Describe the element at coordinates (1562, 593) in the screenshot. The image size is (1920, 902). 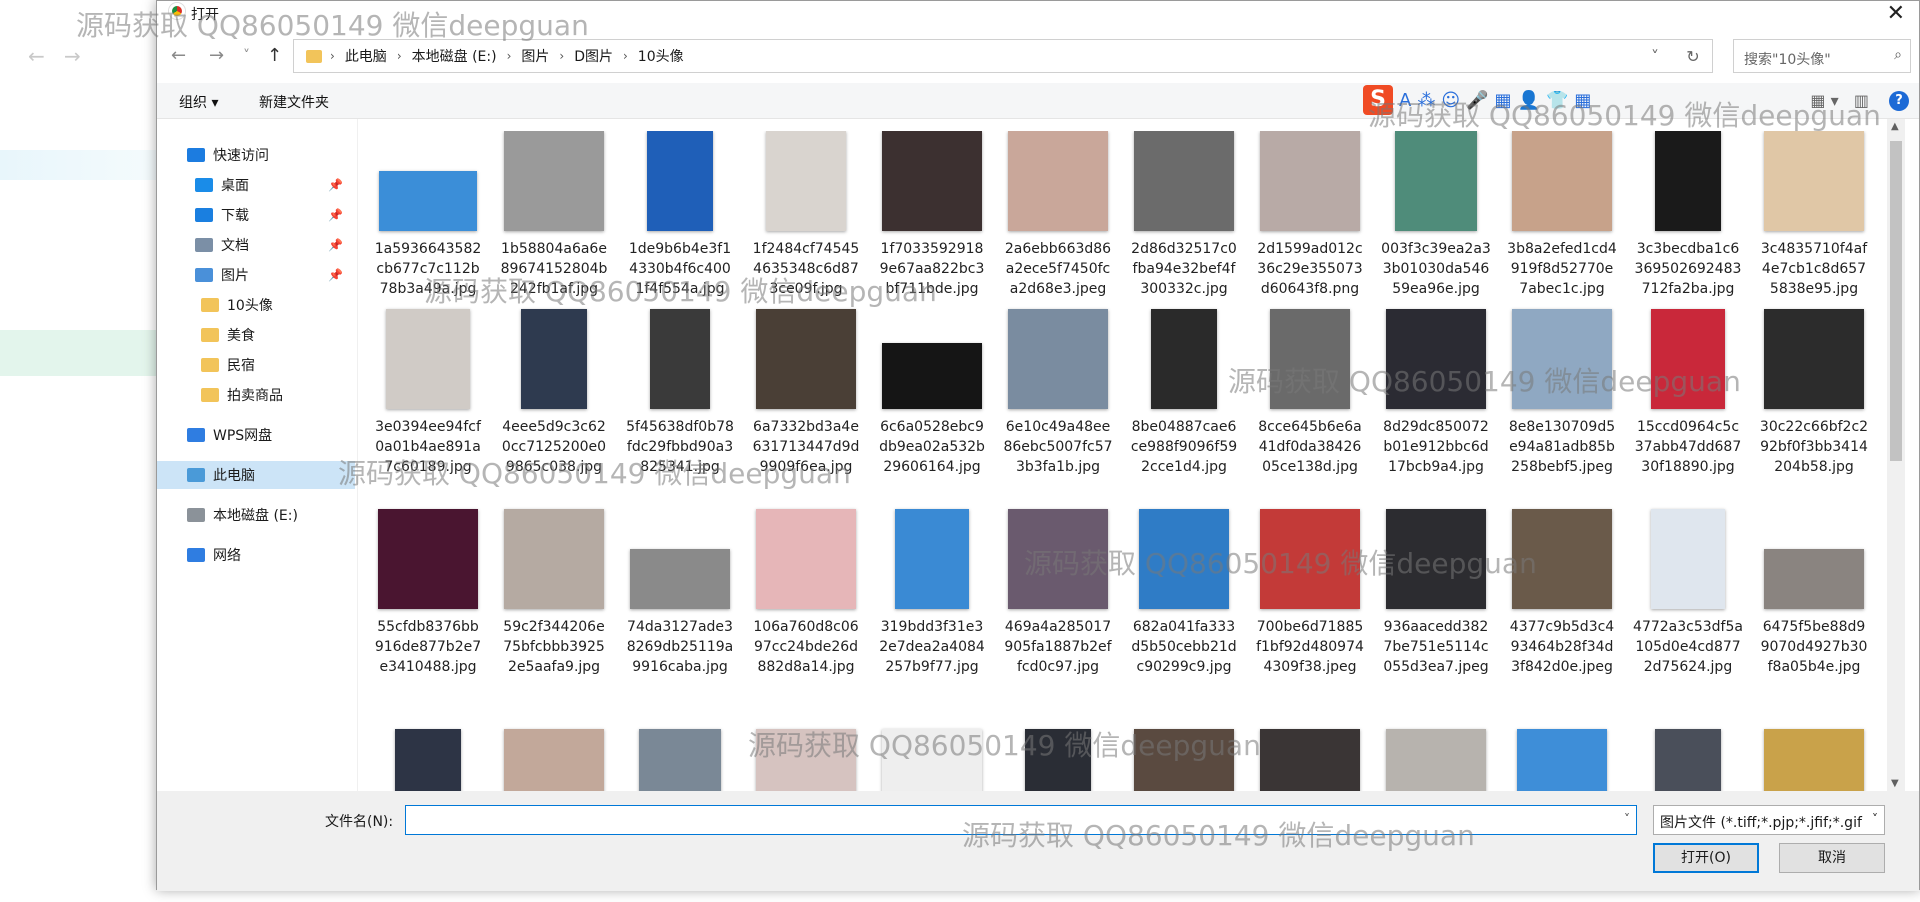
I see `file-item: 4377c9b5d3c493464b28f34d3f842d0e.jpeg` at that location.